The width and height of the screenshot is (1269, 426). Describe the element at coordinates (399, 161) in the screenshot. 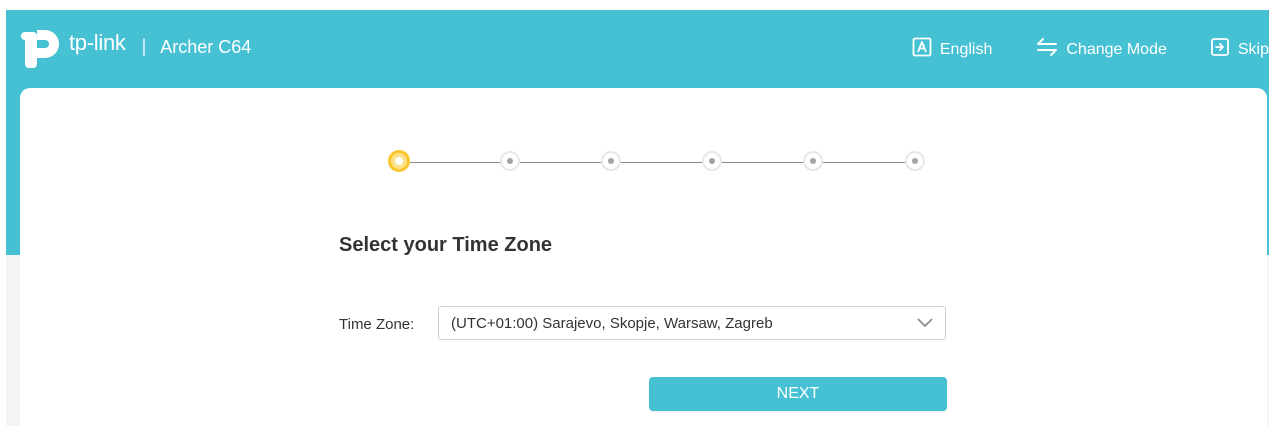

I see `step-1-indicator` at that location.